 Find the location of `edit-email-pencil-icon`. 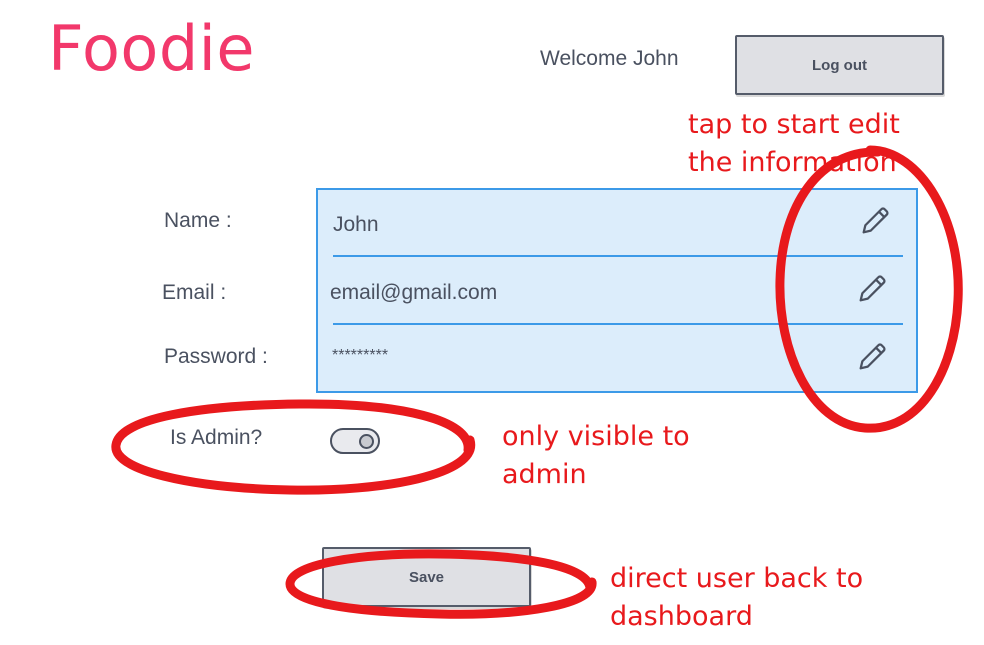

edit-email-pencil-icon is located at coordinates (872, 289).